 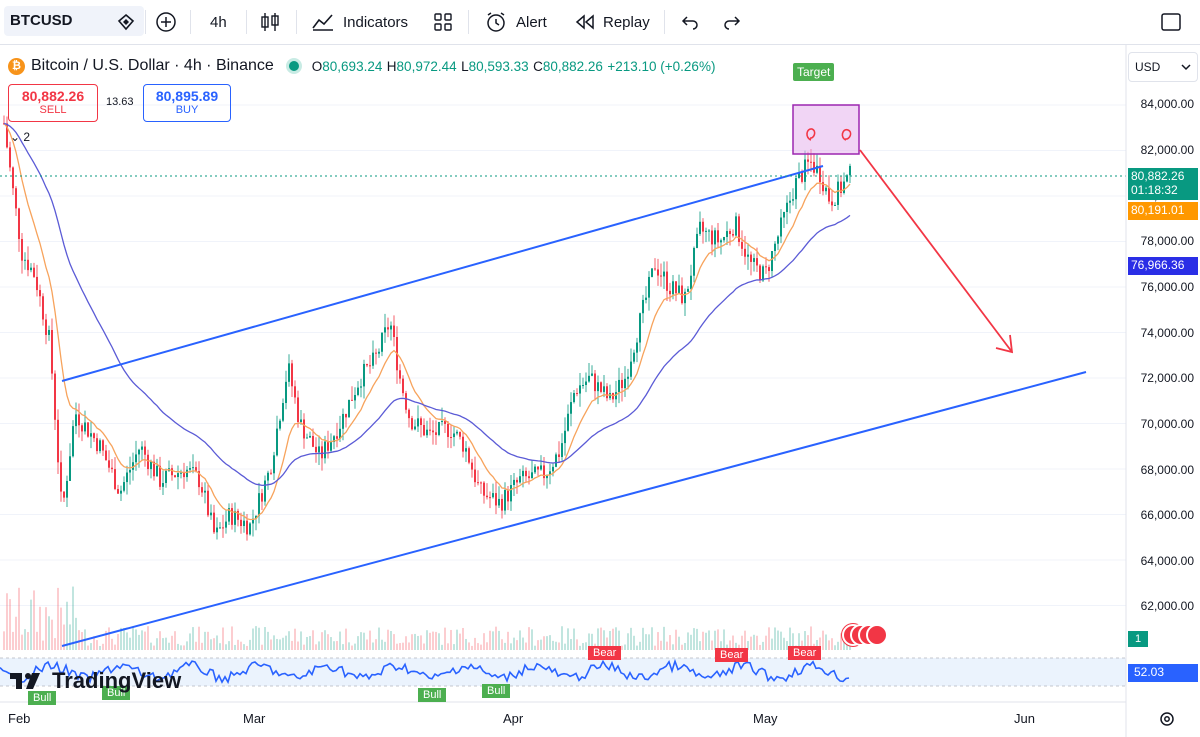 I want to click on economic-events-icon, so click(x=865, y=637).